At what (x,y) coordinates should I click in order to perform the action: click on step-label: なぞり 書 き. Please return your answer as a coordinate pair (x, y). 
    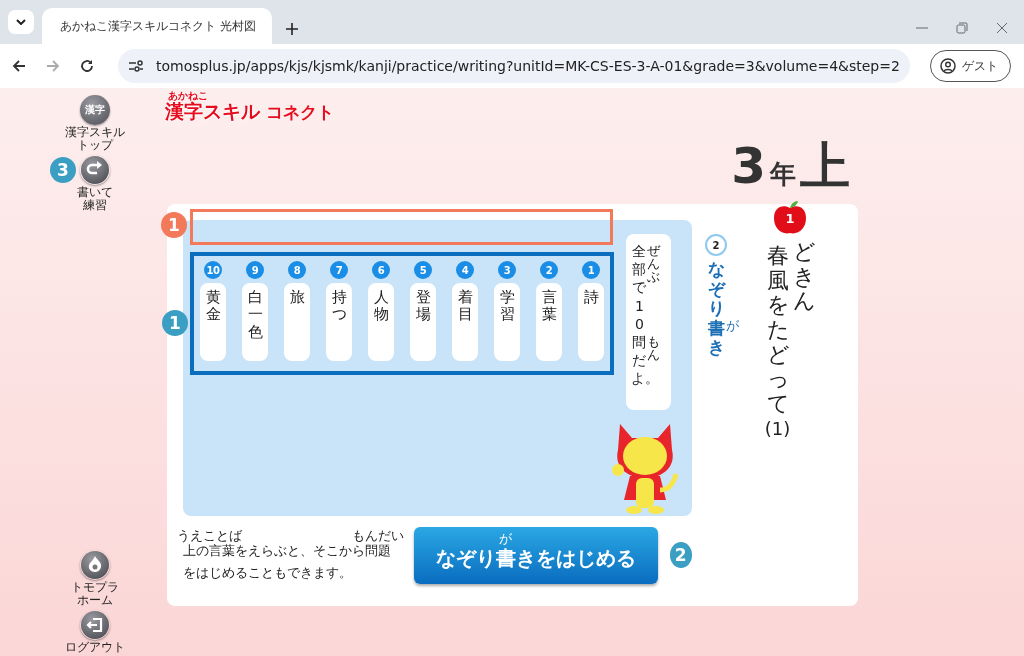
    Looking at the image, I should click on (716, 309).